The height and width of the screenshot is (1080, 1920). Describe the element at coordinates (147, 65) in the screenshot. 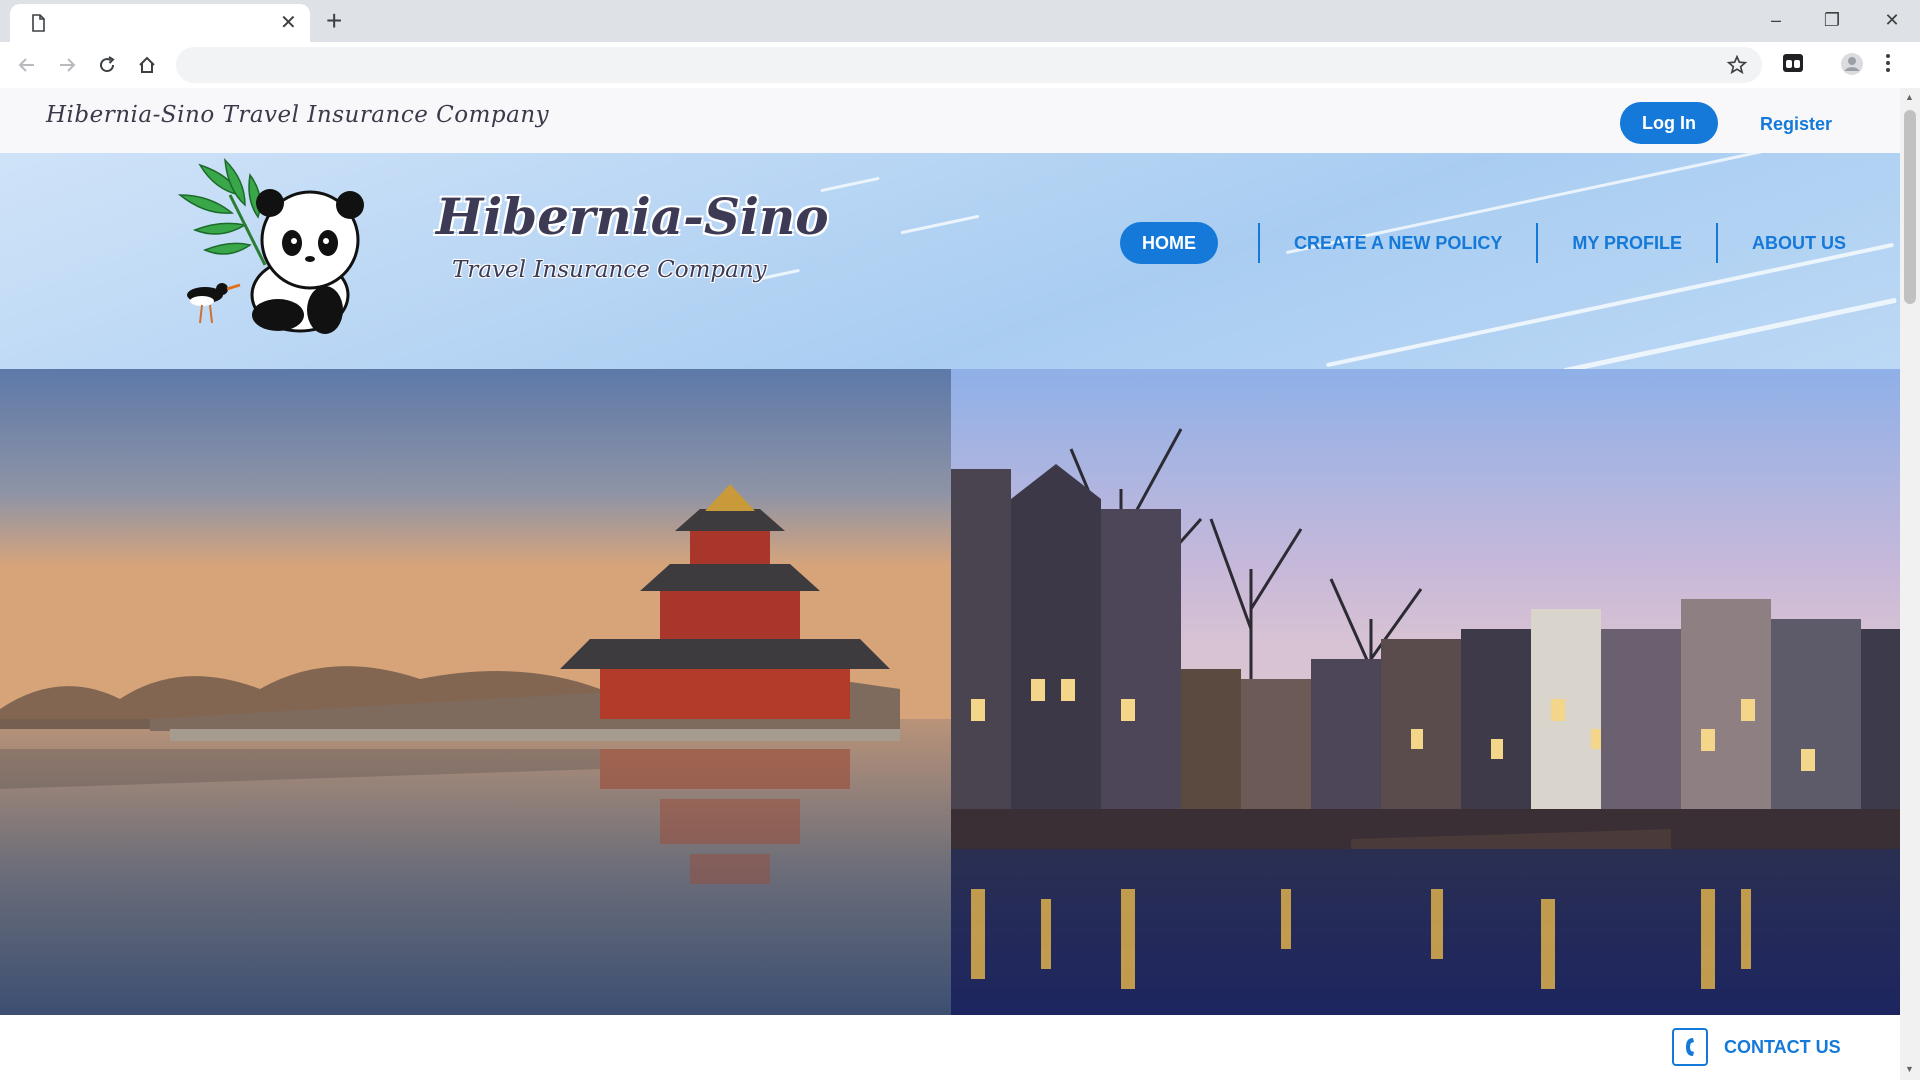

I see `home-icon` at that location.